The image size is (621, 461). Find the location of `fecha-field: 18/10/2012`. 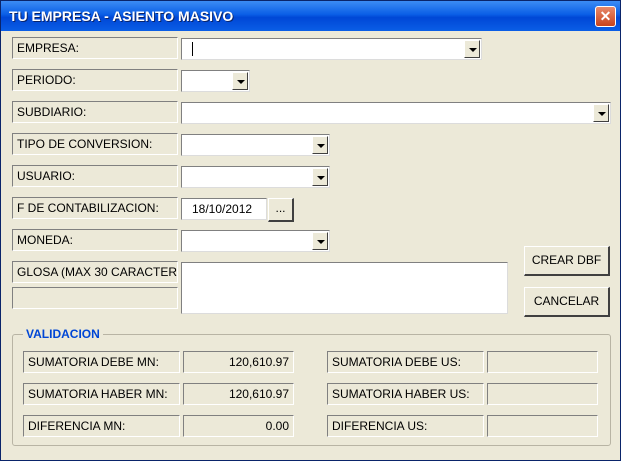

fecha-field: 18/10/2012 is located at coordinates (224, 209).